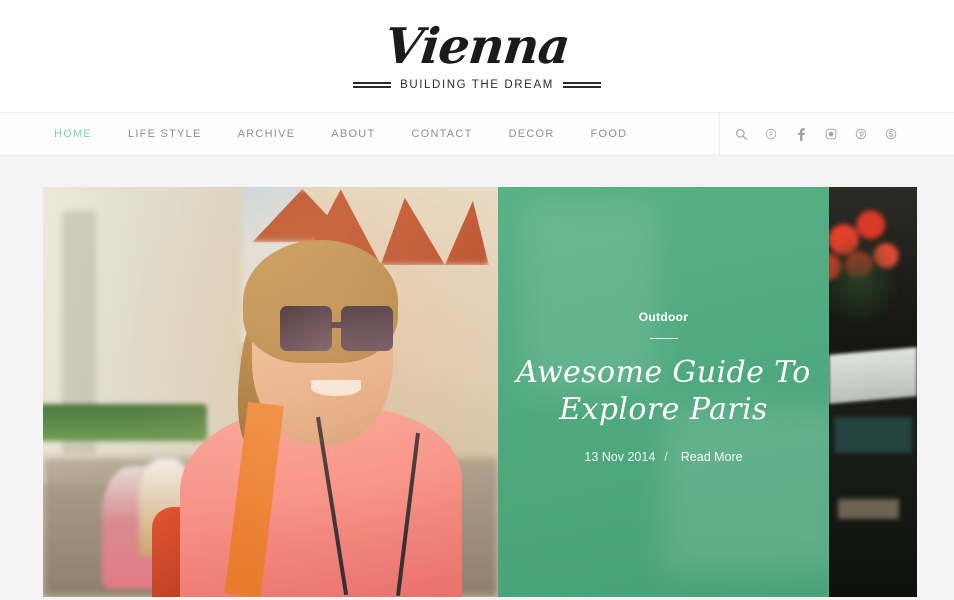 The image size is (954, 600). I want to click on nav-item-contact: CONTACT, so click(441, 134).